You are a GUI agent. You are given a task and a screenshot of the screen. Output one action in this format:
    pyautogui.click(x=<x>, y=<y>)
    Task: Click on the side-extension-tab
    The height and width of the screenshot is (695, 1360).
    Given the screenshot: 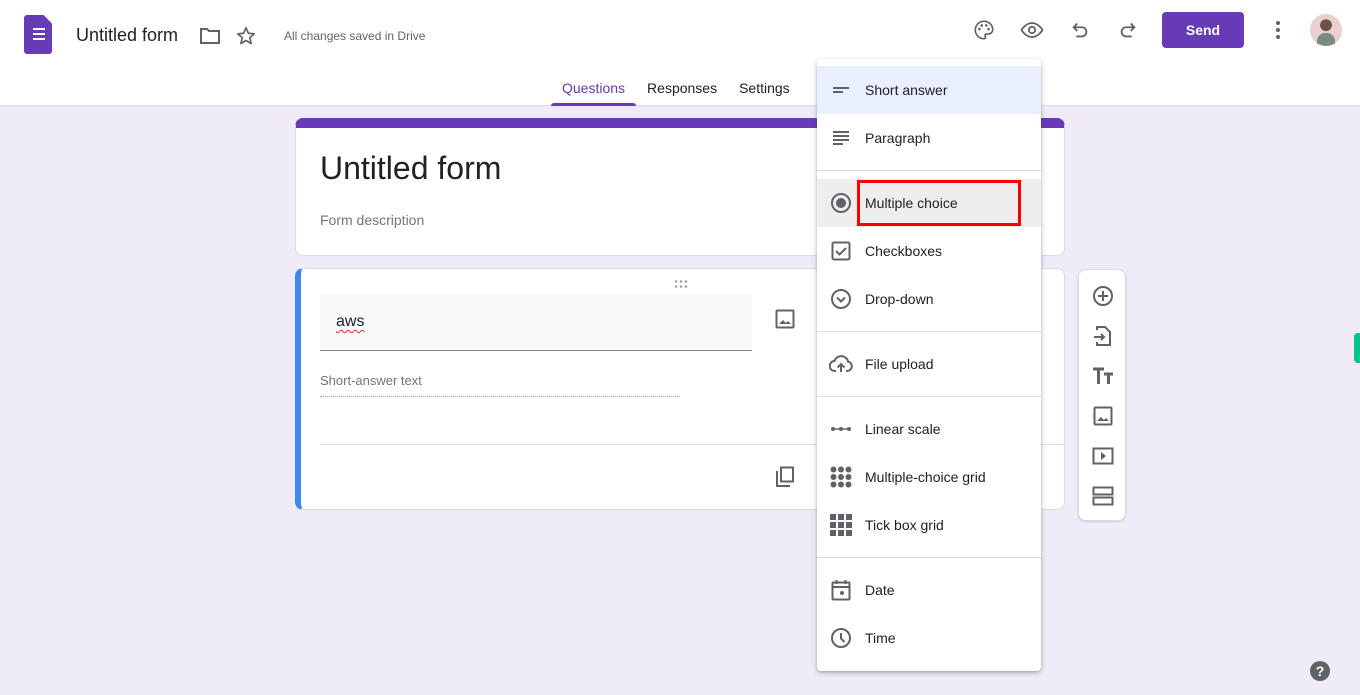 What is the action you would take?
    pyautogui.click(x=1357, y=348)
    